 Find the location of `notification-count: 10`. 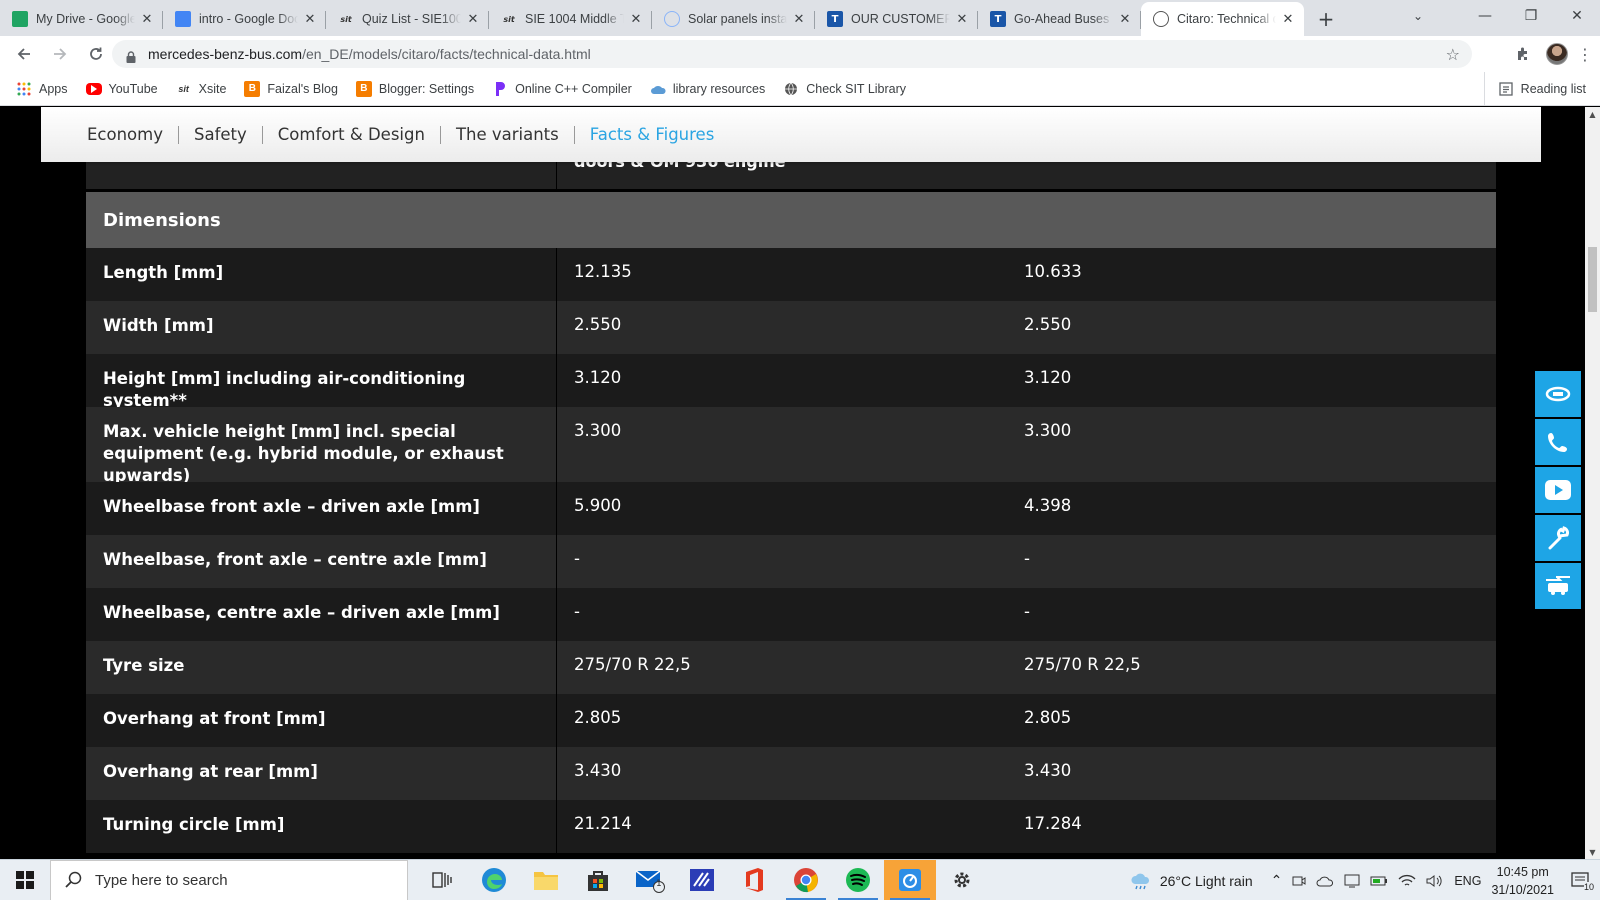

notification-count: 10 is located at coordinates (1588, 887).